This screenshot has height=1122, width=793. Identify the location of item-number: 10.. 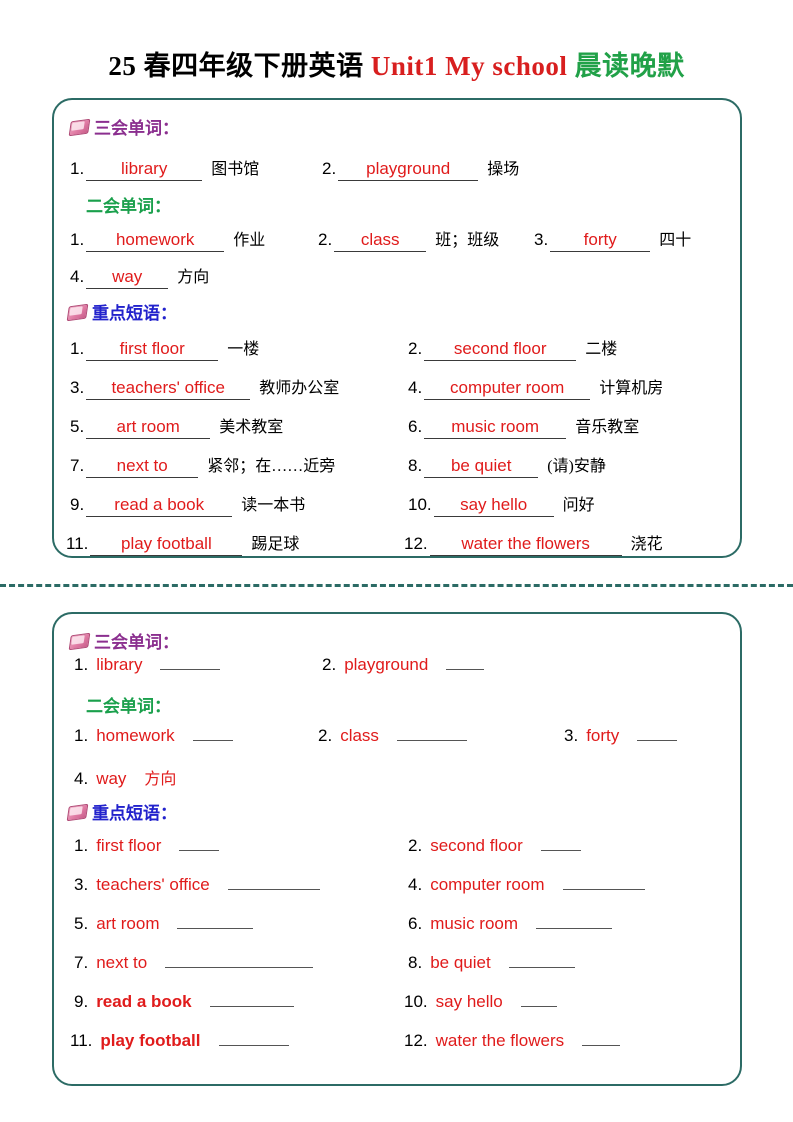
(420, 504).